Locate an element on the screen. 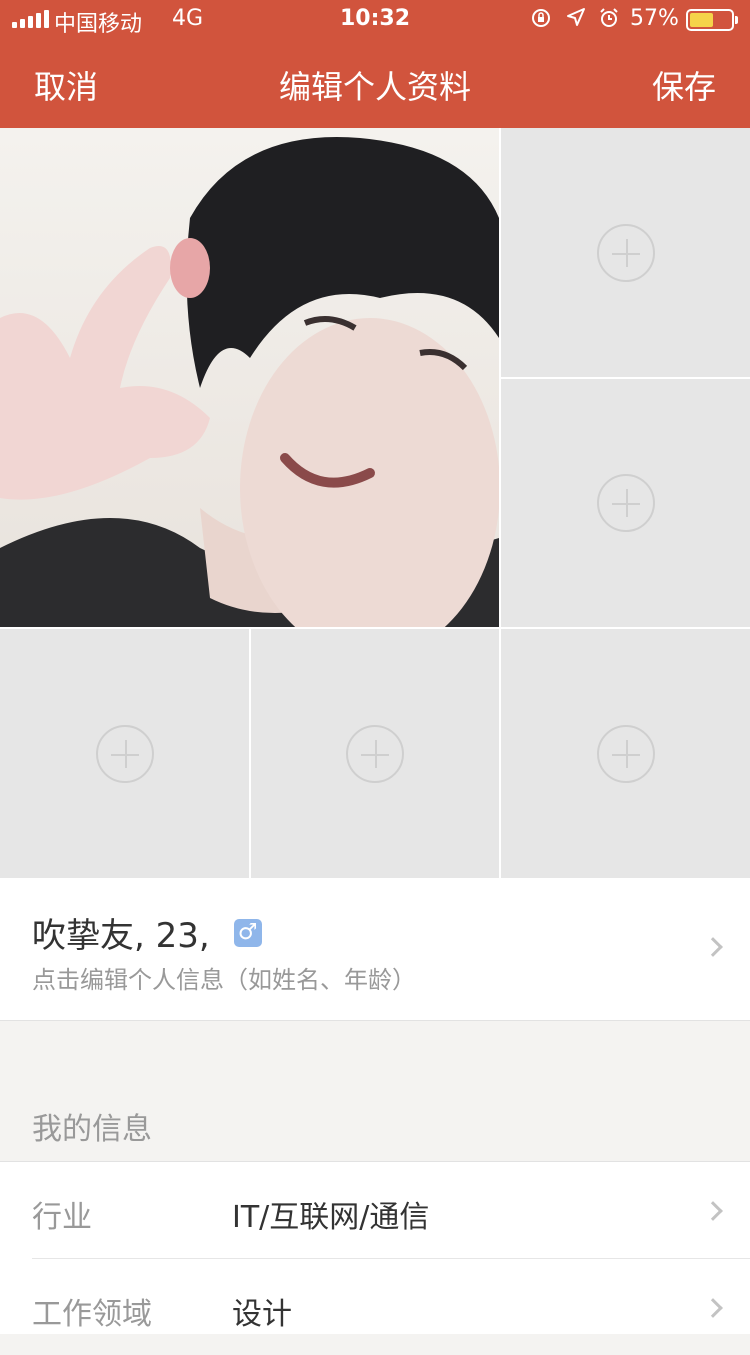 The height and width of the screenshot is (1355, 750). header: 中国移动 4G 10:32 57% 取消 编辑个人资料 保存 is located at coordinates (375, 64).